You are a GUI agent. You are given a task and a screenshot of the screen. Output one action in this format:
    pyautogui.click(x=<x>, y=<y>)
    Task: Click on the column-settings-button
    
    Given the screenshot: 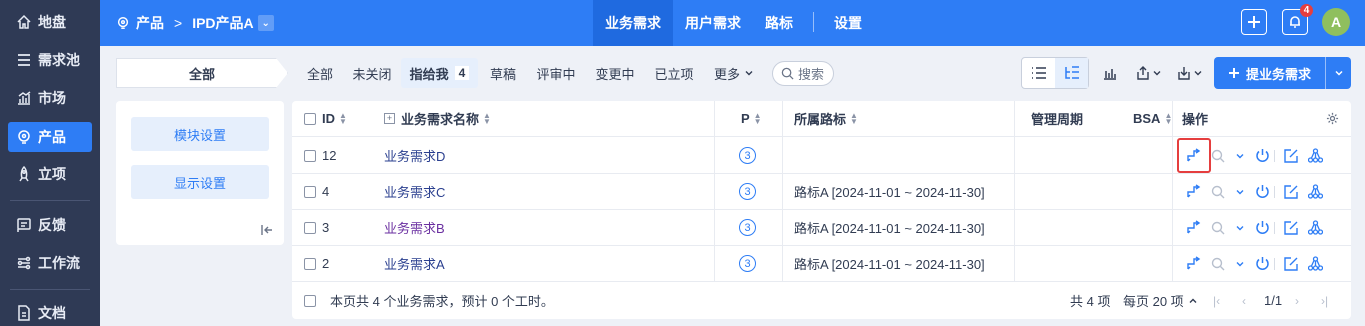 What is the action you would take?
    pyautogui.click(x=1332, y=118)
    